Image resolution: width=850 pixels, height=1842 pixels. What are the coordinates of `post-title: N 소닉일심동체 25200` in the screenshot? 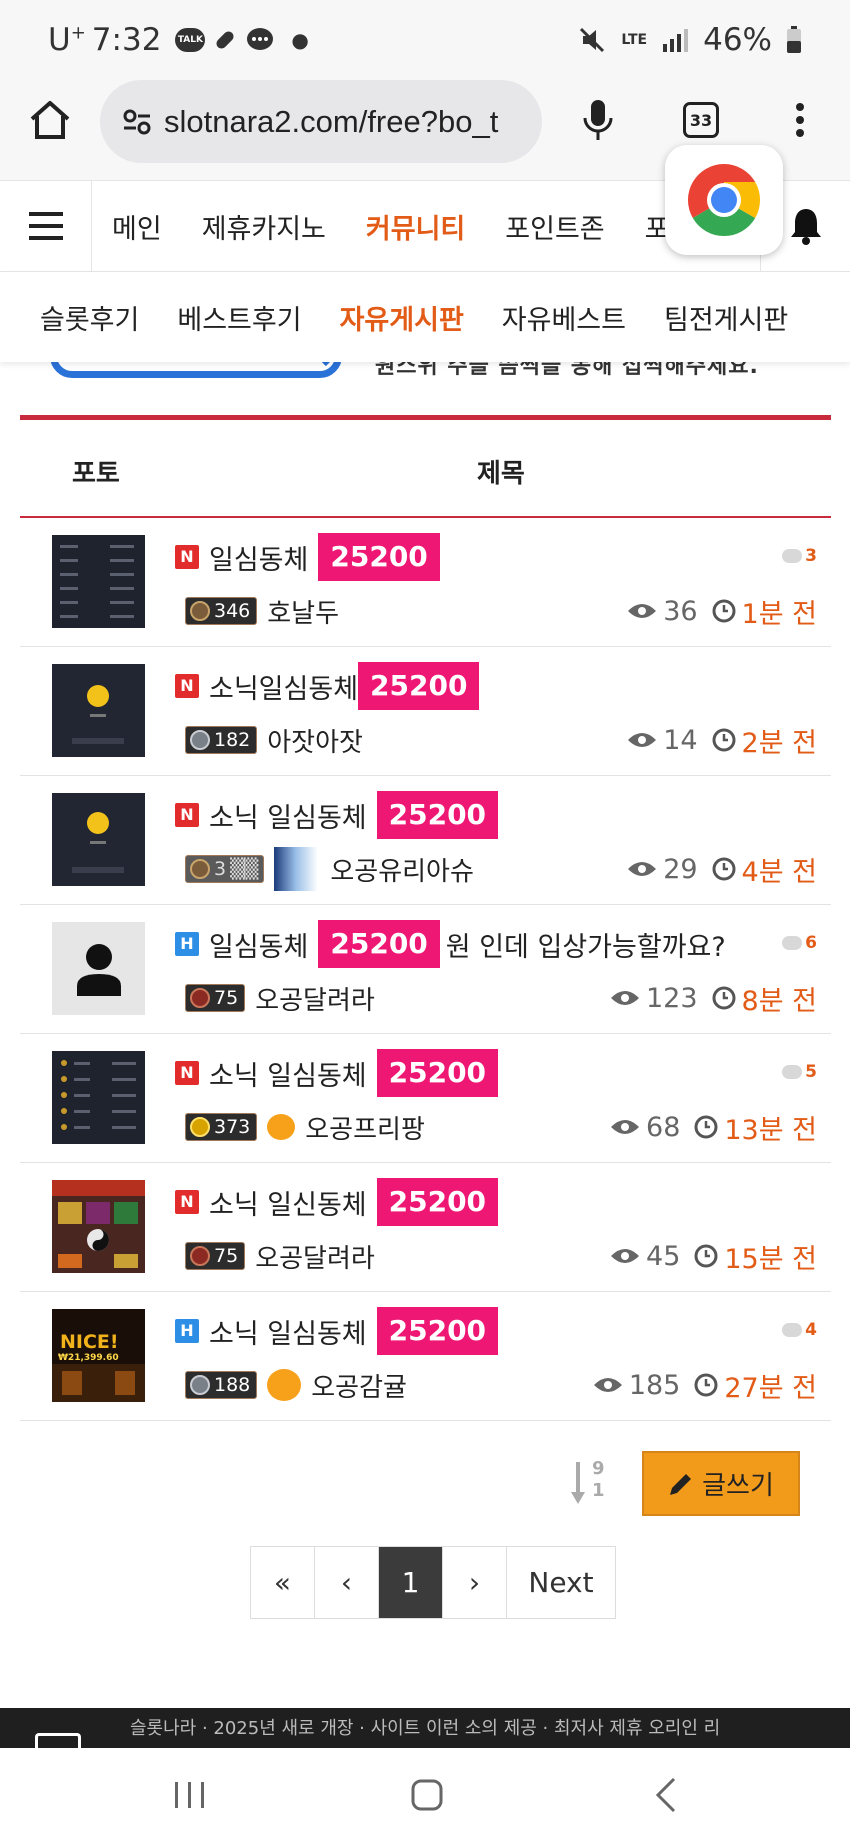 It's located at (327, 686).